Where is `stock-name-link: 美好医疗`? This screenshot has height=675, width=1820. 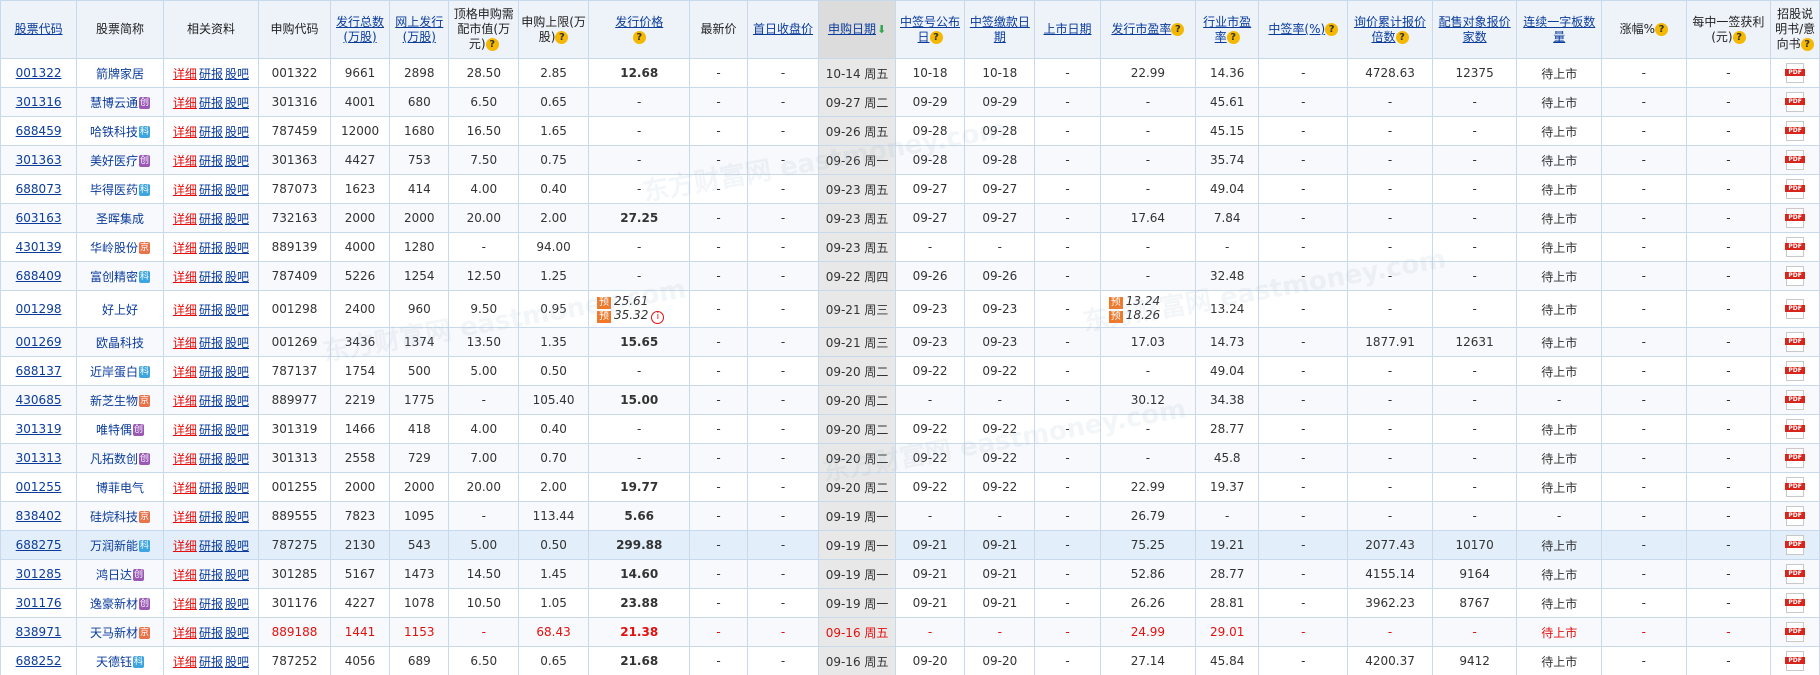 stock-name-link: 美好医疗 is located at coordinates (114, 161).